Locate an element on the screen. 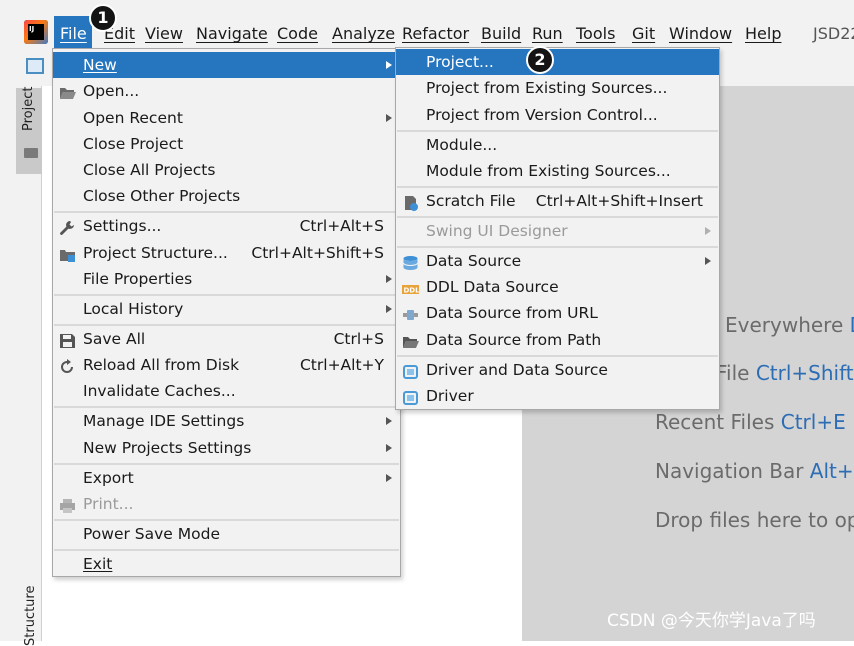  file-menu-new: New is located at coordinates (226, 65).